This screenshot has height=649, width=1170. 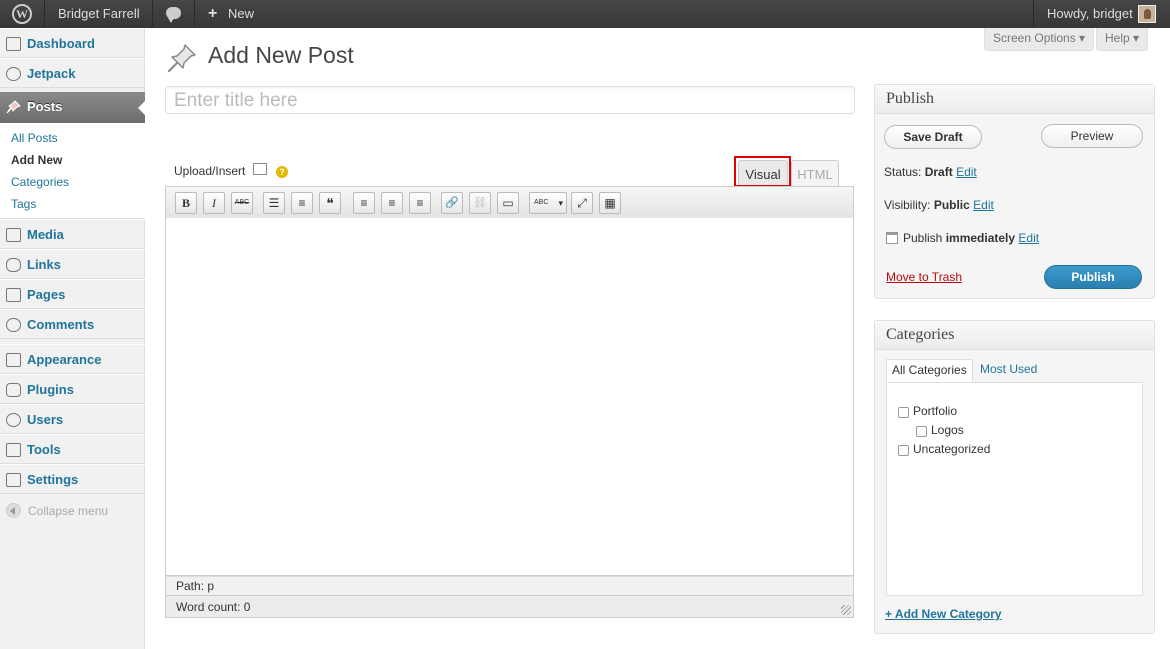 What do you see at coordinates (72, 264) in the screenshot?
I see `menu-item-links: Links` at bounding box center [72, 264].